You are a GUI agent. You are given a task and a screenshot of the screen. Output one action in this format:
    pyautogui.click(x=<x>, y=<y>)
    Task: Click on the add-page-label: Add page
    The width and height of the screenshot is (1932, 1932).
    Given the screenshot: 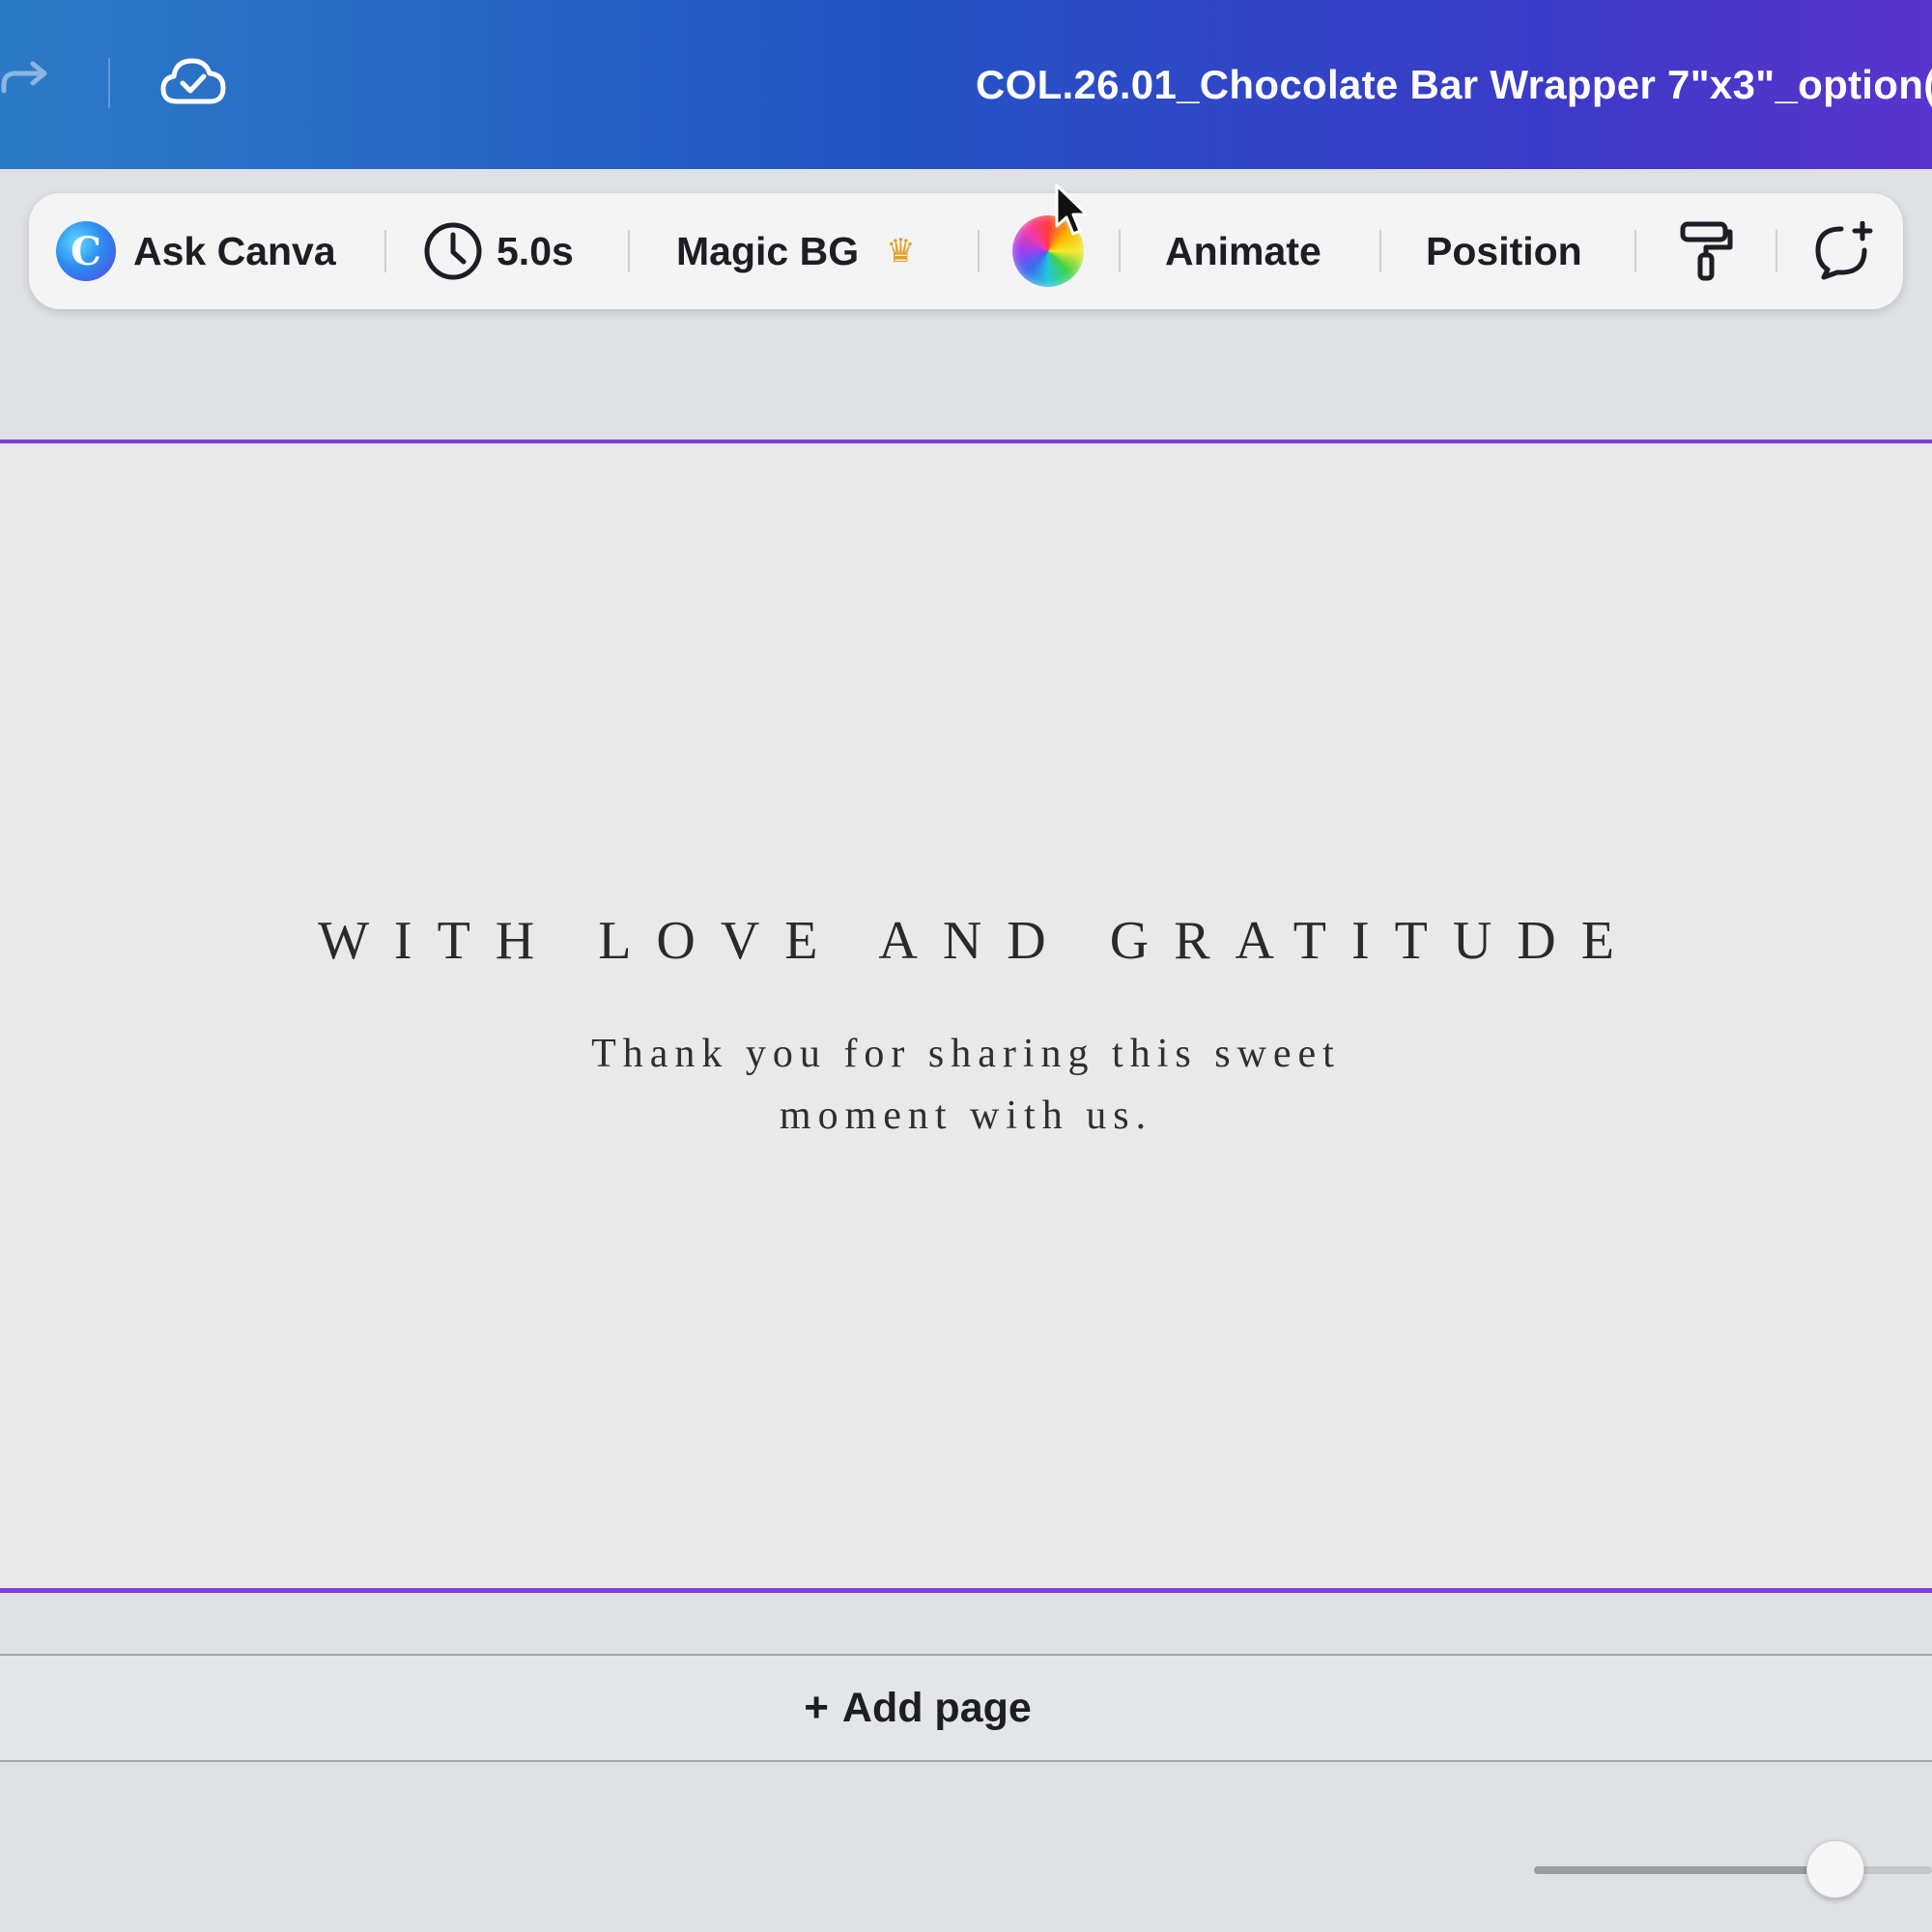 What is the action you would take?
    pyautogui.click(x=936, y=1707)
    